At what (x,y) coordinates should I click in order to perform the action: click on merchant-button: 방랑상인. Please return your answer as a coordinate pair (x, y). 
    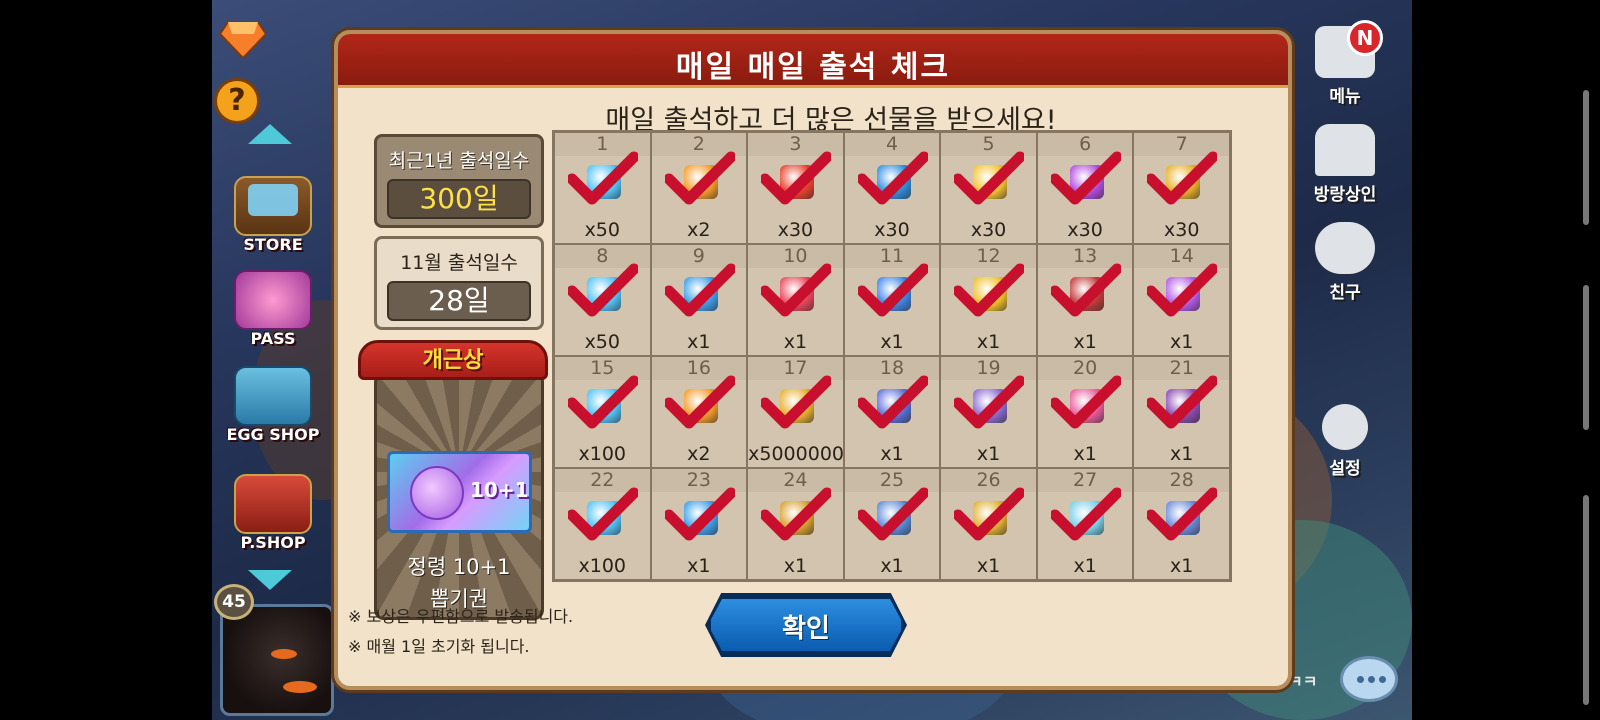
    Looking at the image, I should click on (1345, 164).